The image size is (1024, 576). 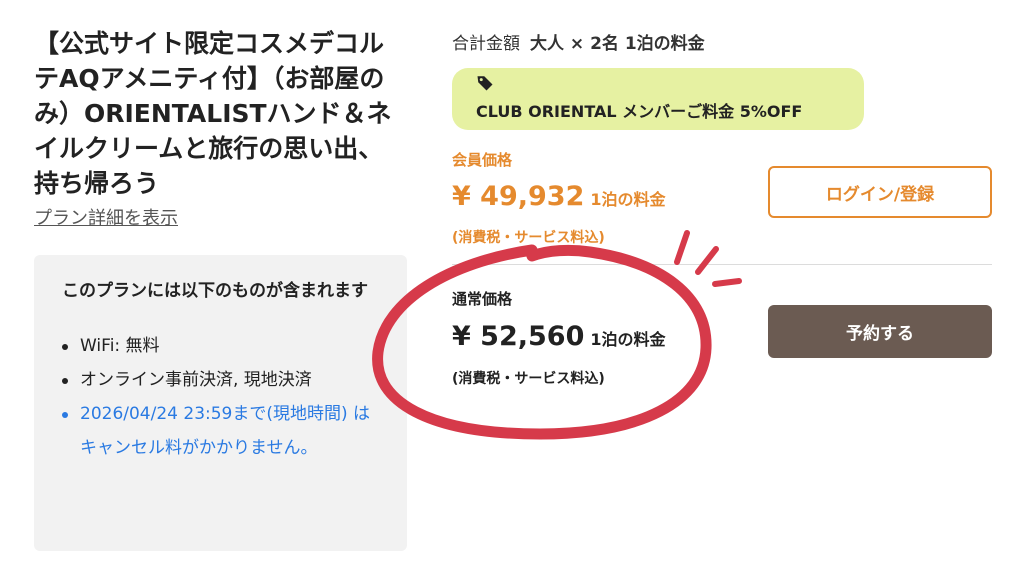 What do you see at coordinates (708, 258) in the screenshot?
I see `emphasis-marks` at bounding box center [708, 258].